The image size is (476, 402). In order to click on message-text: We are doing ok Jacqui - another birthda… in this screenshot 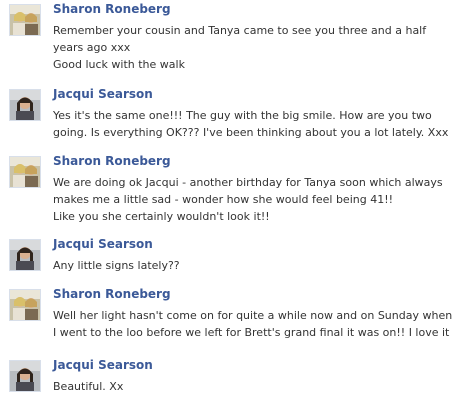, I will do `click(263, 199)`.